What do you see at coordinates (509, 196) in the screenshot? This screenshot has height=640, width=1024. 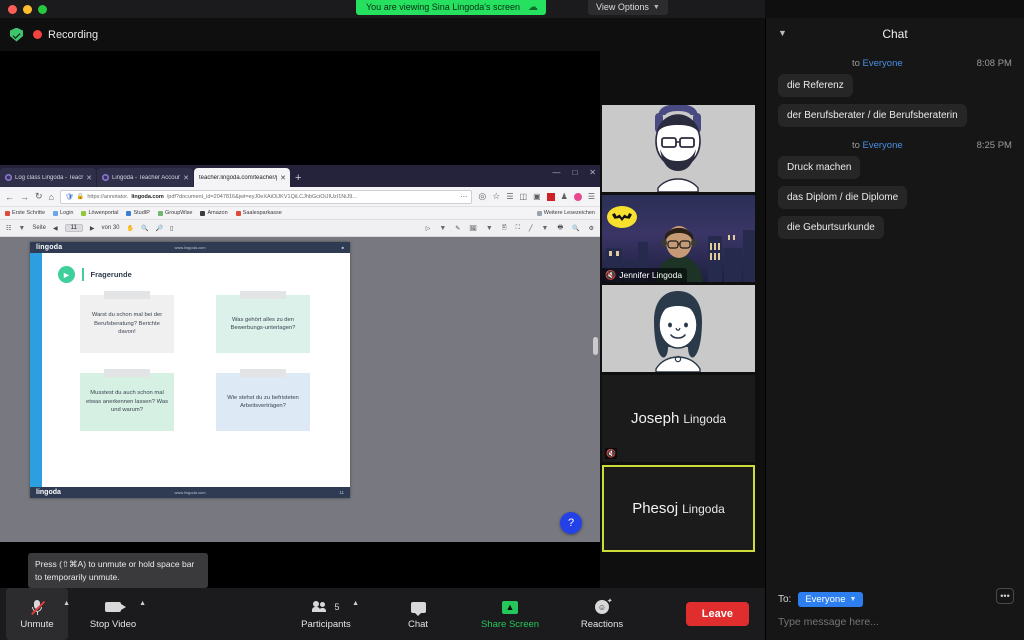 I see `library-icon: ☰` at bounding box center [509, 196].